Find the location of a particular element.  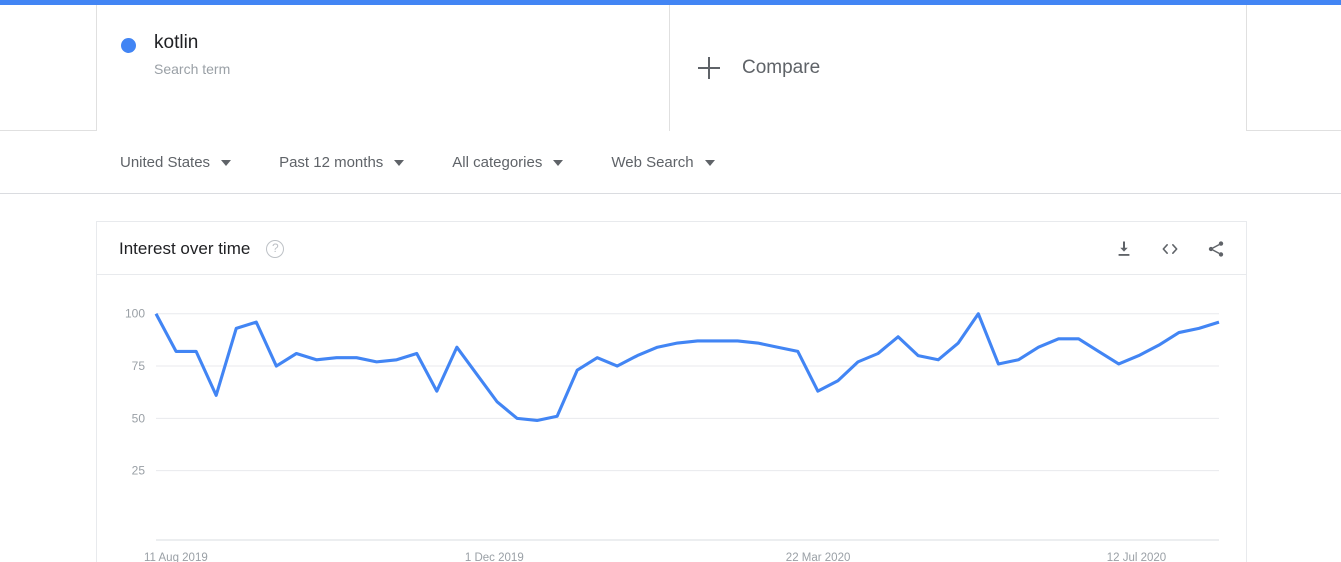

filter-search-type: Web Search is located at coordinates (663, 162).